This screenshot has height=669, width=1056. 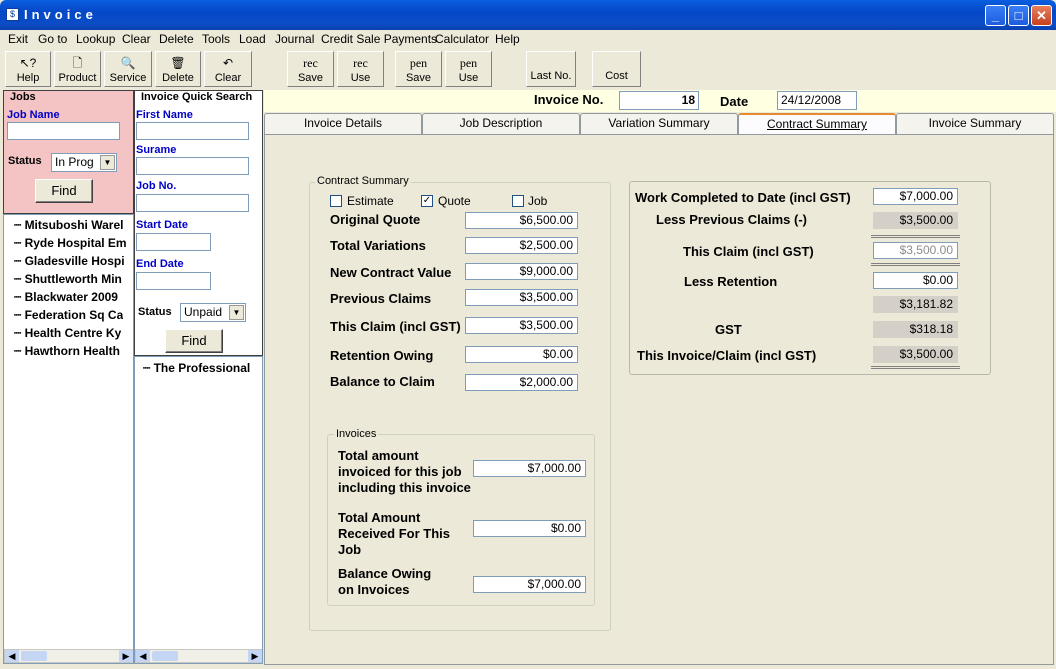 I want to click on balance-owing-field: $7,000.00, so click(x=529, y=584).